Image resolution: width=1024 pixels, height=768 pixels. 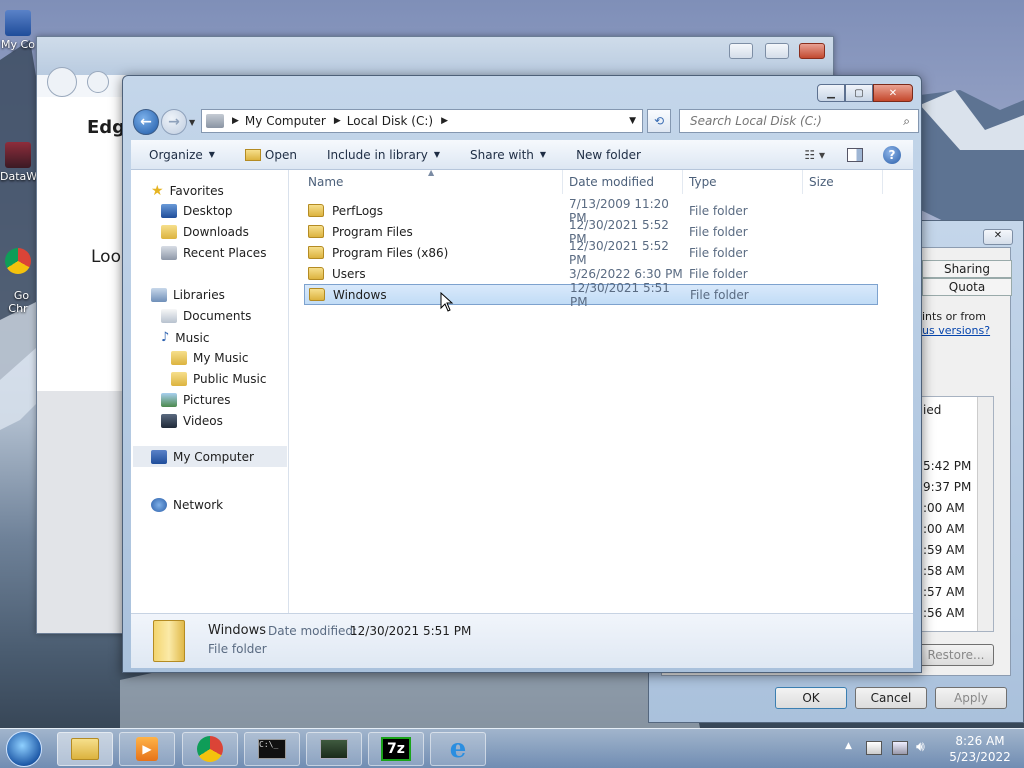 What do you see at coordinates (967, 287) in the screenshot?
I see `tab-quota: Quota` at bounding box center [967, 287].